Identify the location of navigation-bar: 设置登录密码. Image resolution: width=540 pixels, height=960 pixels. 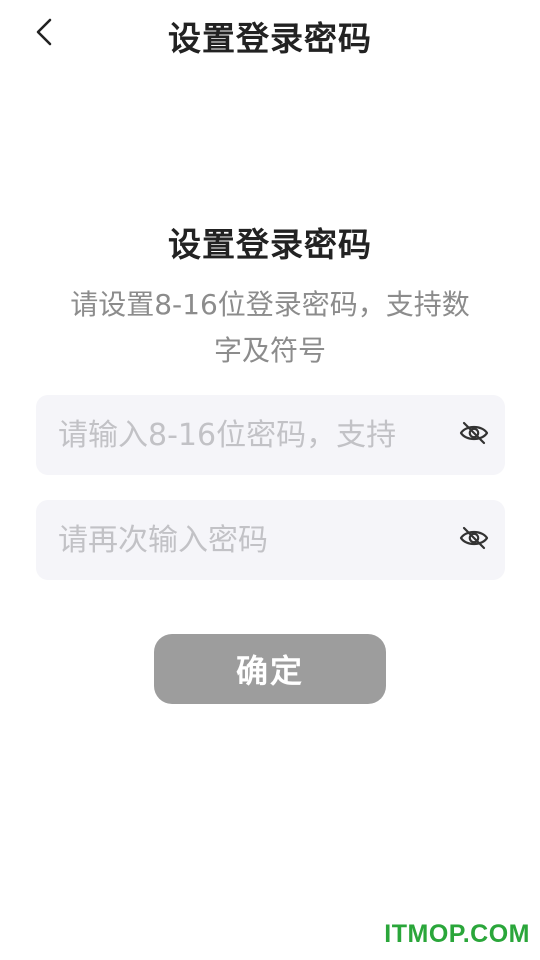
(270, 36).